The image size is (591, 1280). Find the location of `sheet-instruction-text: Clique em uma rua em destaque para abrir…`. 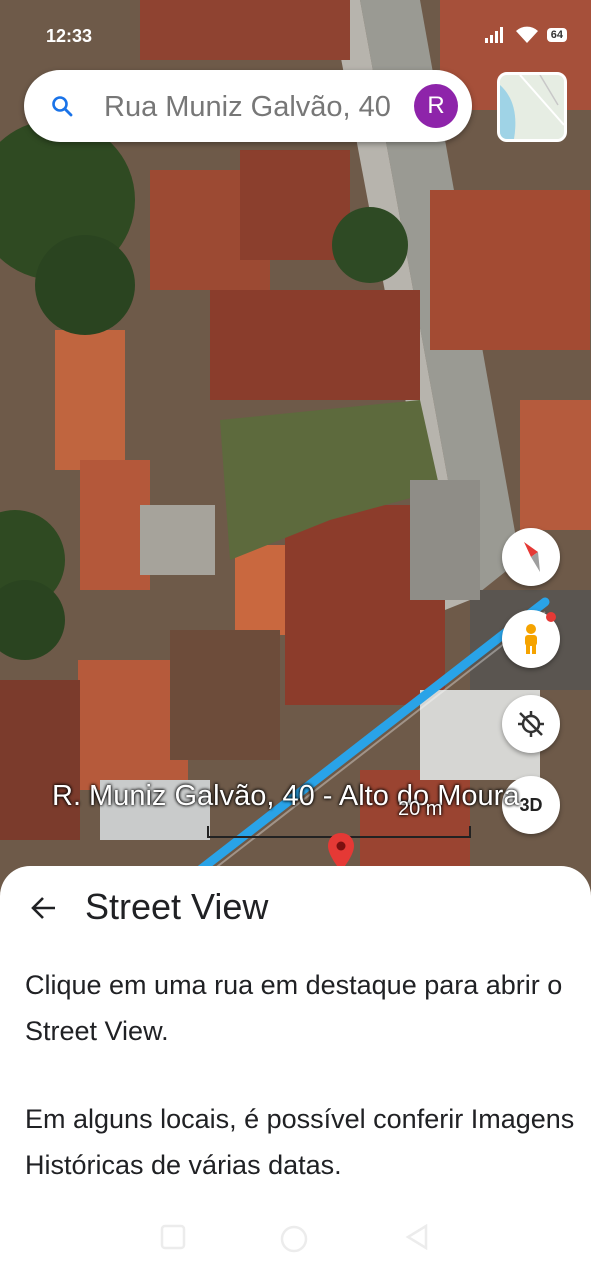

sheet-instruction-text: Clique em uma rua em destaque para abrir… is located at coordinates (294, 1008).